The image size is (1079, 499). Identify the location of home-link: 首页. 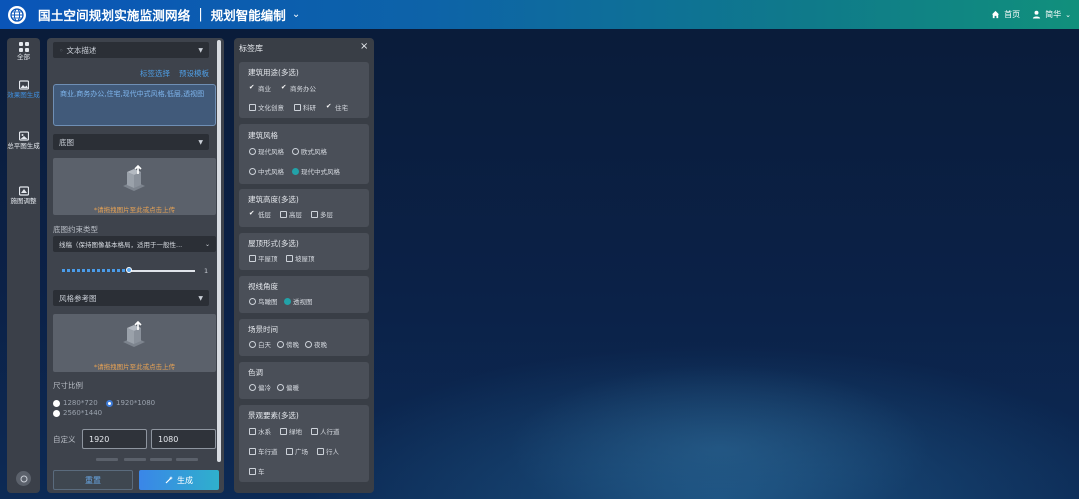
(1005, 14).